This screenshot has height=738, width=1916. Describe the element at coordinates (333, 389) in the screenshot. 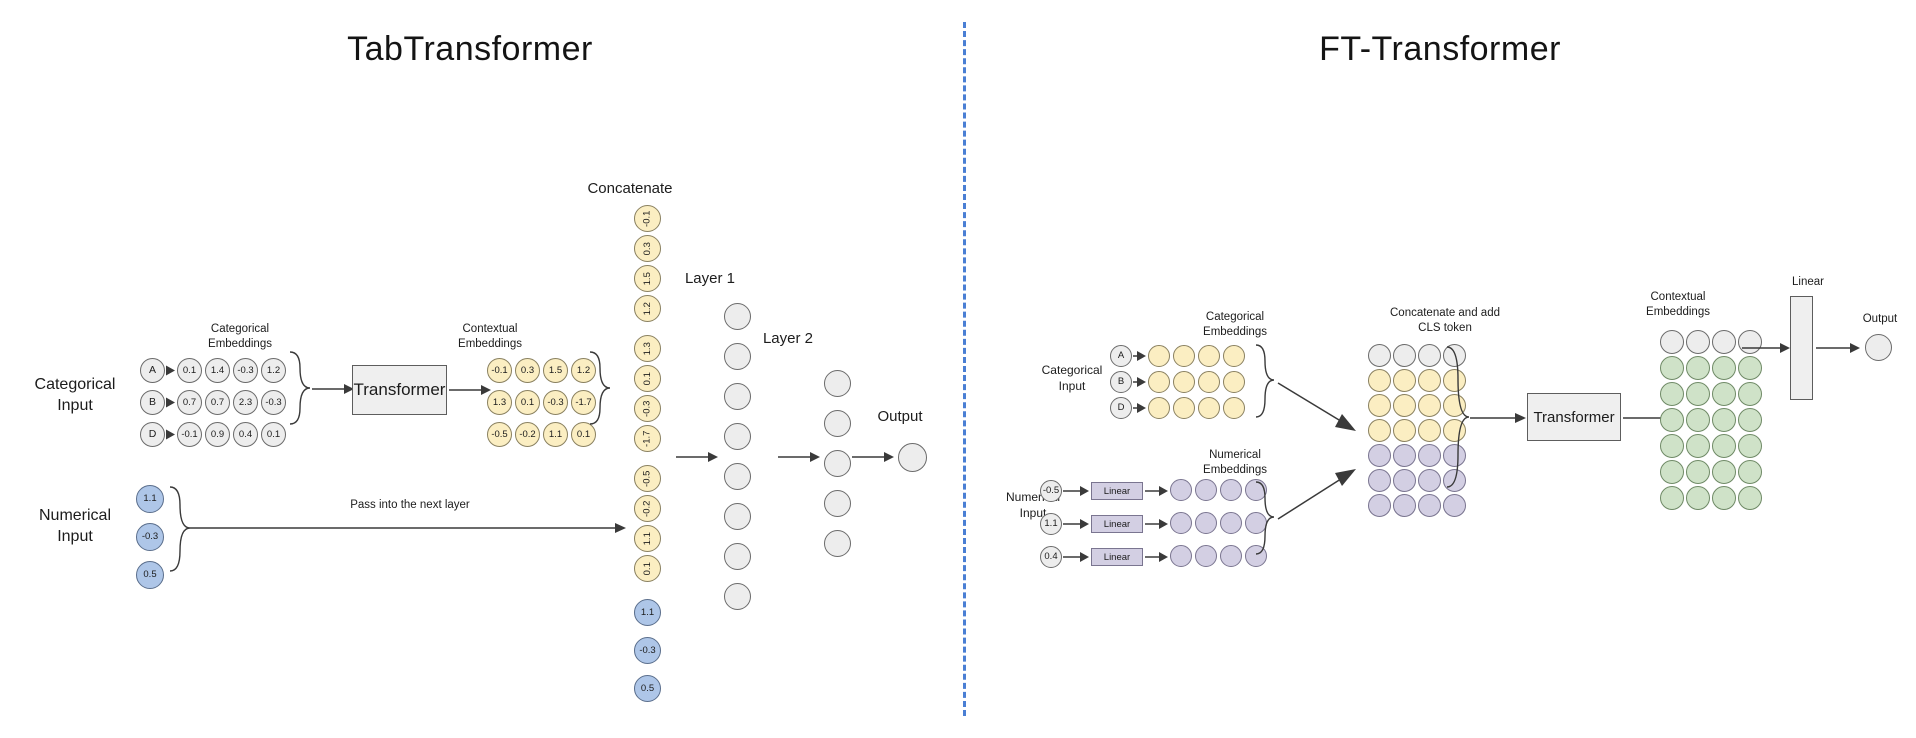

I see `left-to-transformer-arrow` at that location.